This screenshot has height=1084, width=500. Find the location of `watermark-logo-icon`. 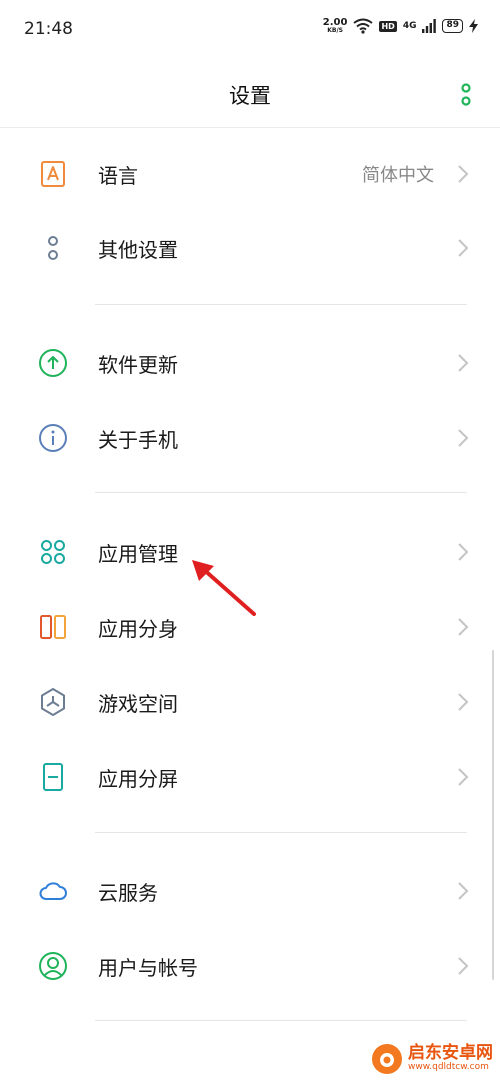

watermark-logo-icon is located at coordinates (387, 1059).